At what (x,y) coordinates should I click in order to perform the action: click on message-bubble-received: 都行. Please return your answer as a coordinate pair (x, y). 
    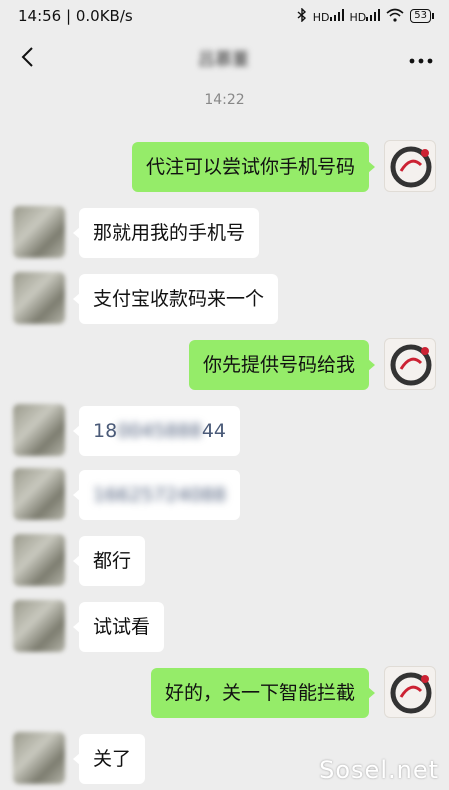
    Looking at the image, I should click on (109, 561).